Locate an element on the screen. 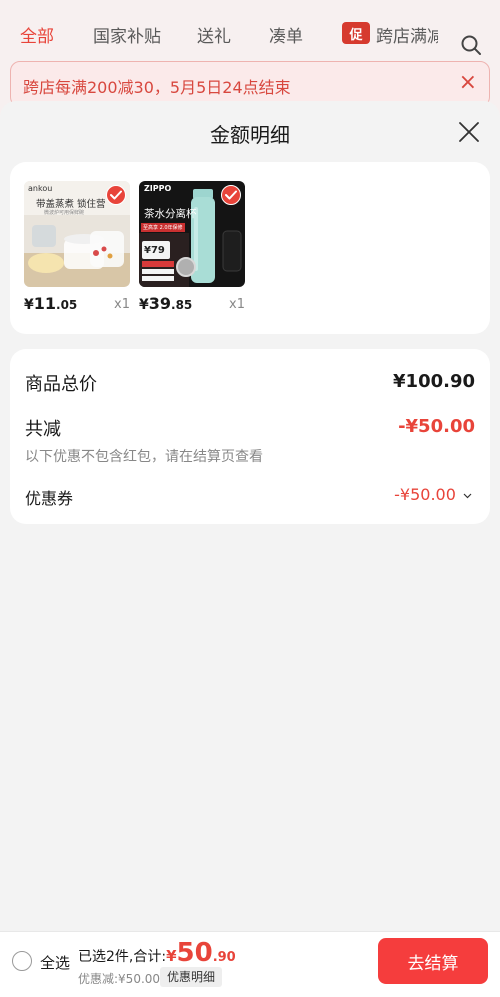  coupon-value: -¥50.00 is located at coordinates (433, 494).